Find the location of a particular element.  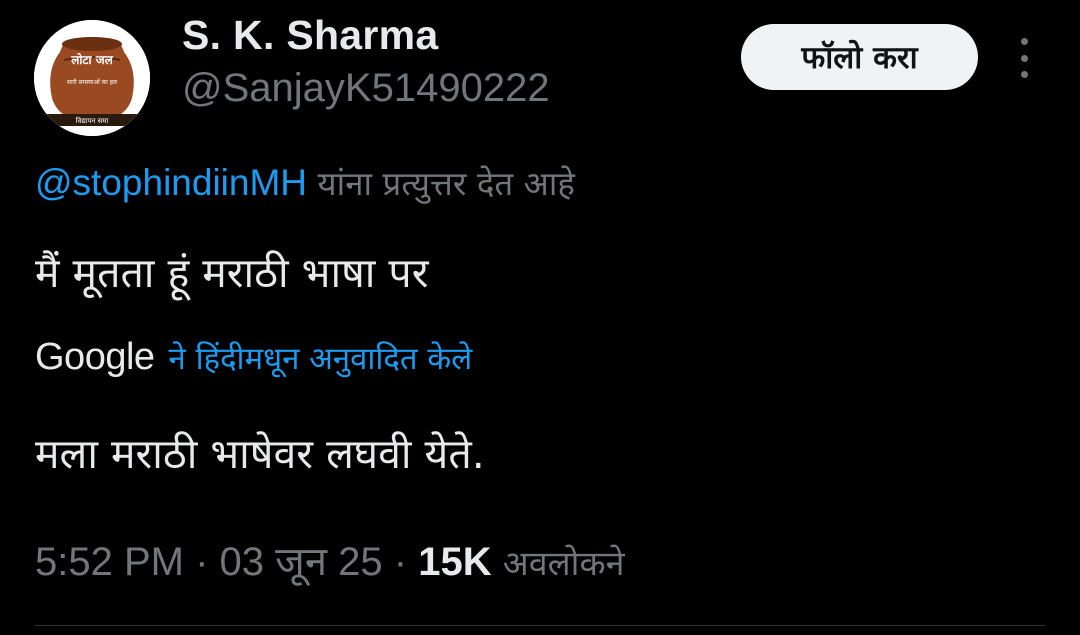

translation-attribution: Google ने हिंदीमधून अनुवादित केले is located at coordinates (253, 357).